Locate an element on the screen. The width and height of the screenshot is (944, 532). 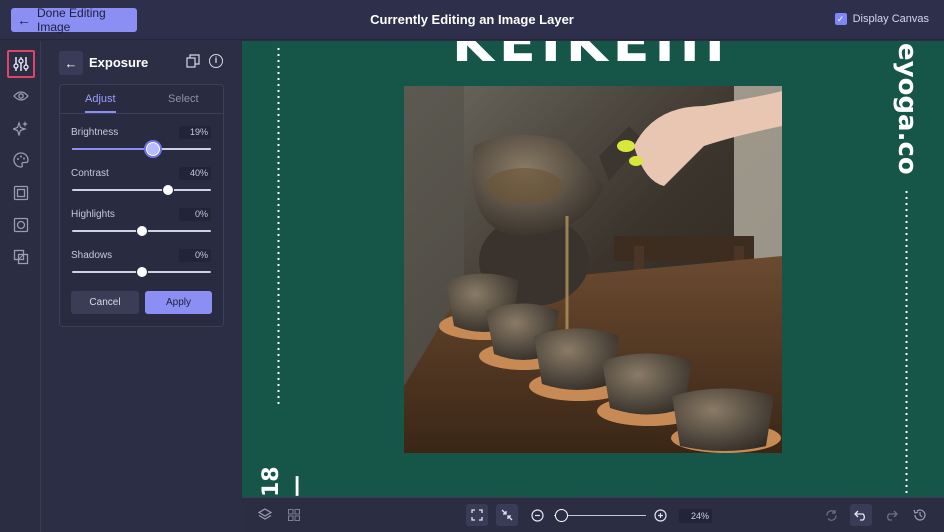
panel-title: Exposure is located at coordinates (119, 62).